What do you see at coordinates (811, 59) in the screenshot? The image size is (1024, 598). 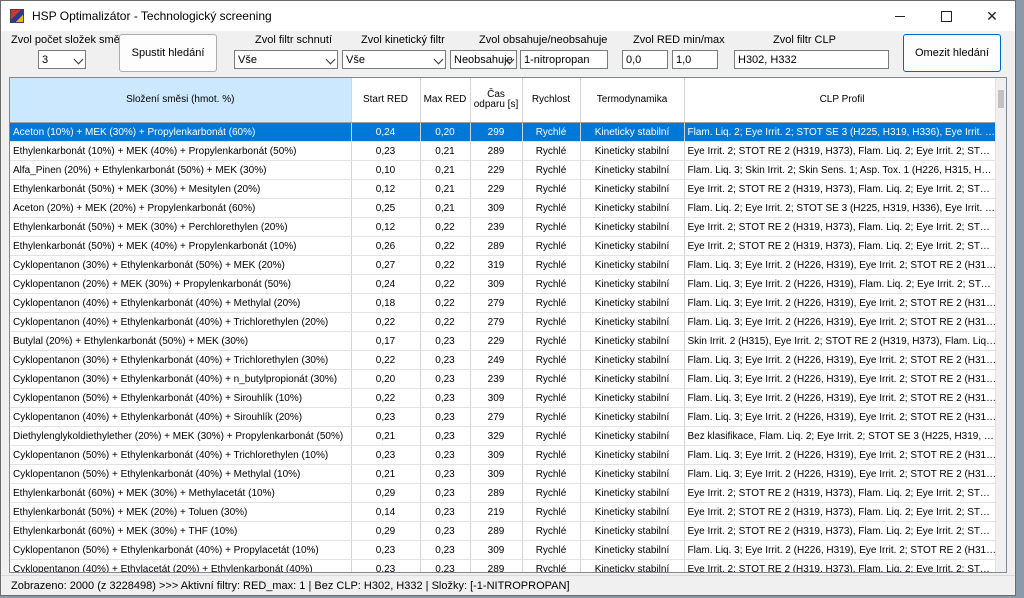 I see `clp-filter-input: H302, H332` at bounding box center [811, 59].